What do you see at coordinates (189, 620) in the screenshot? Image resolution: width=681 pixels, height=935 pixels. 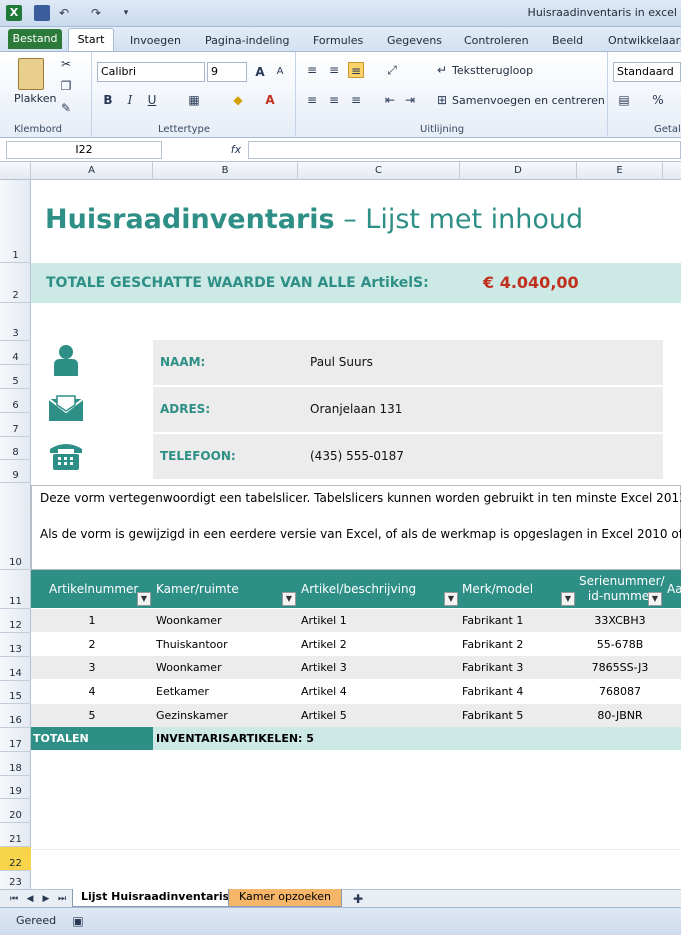 I see `cell-room: Woonkamer` at bounding box center [189, 620].